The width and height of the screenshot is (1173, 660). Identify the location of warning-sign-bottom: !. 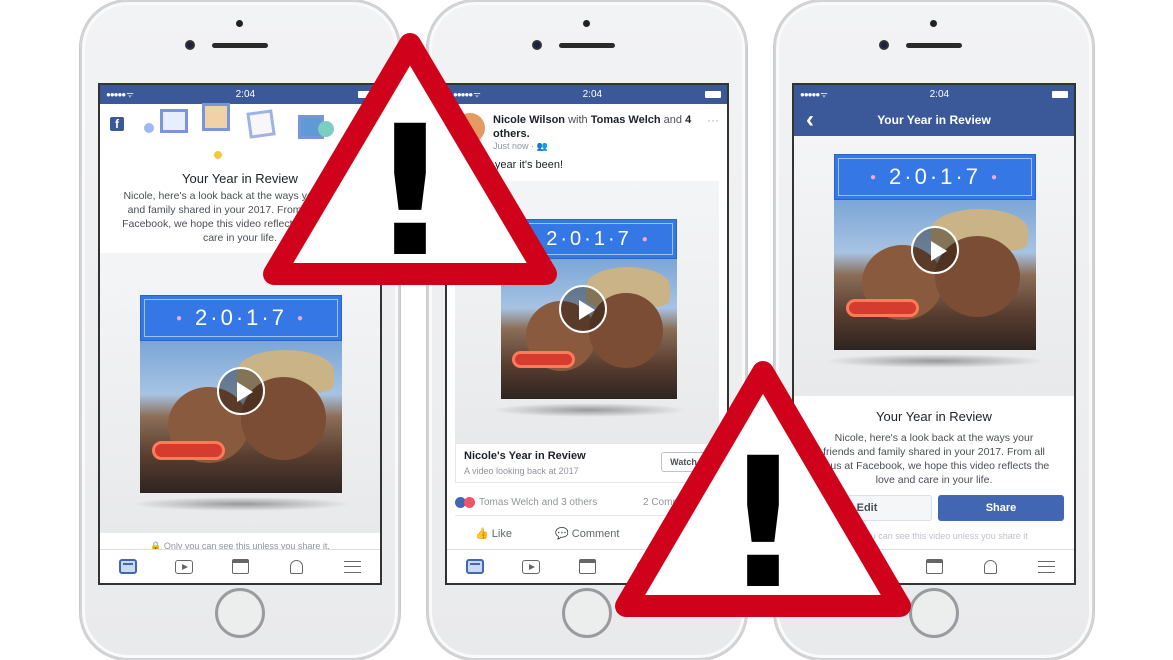
(763, 491).